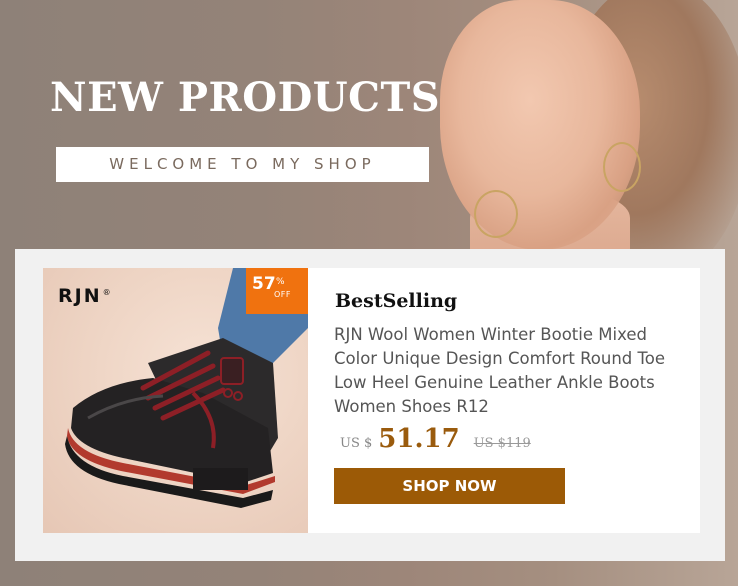 The height and width of the screenshot is (586, 738). I want to click on original-price: US $119, so click(502, 443).